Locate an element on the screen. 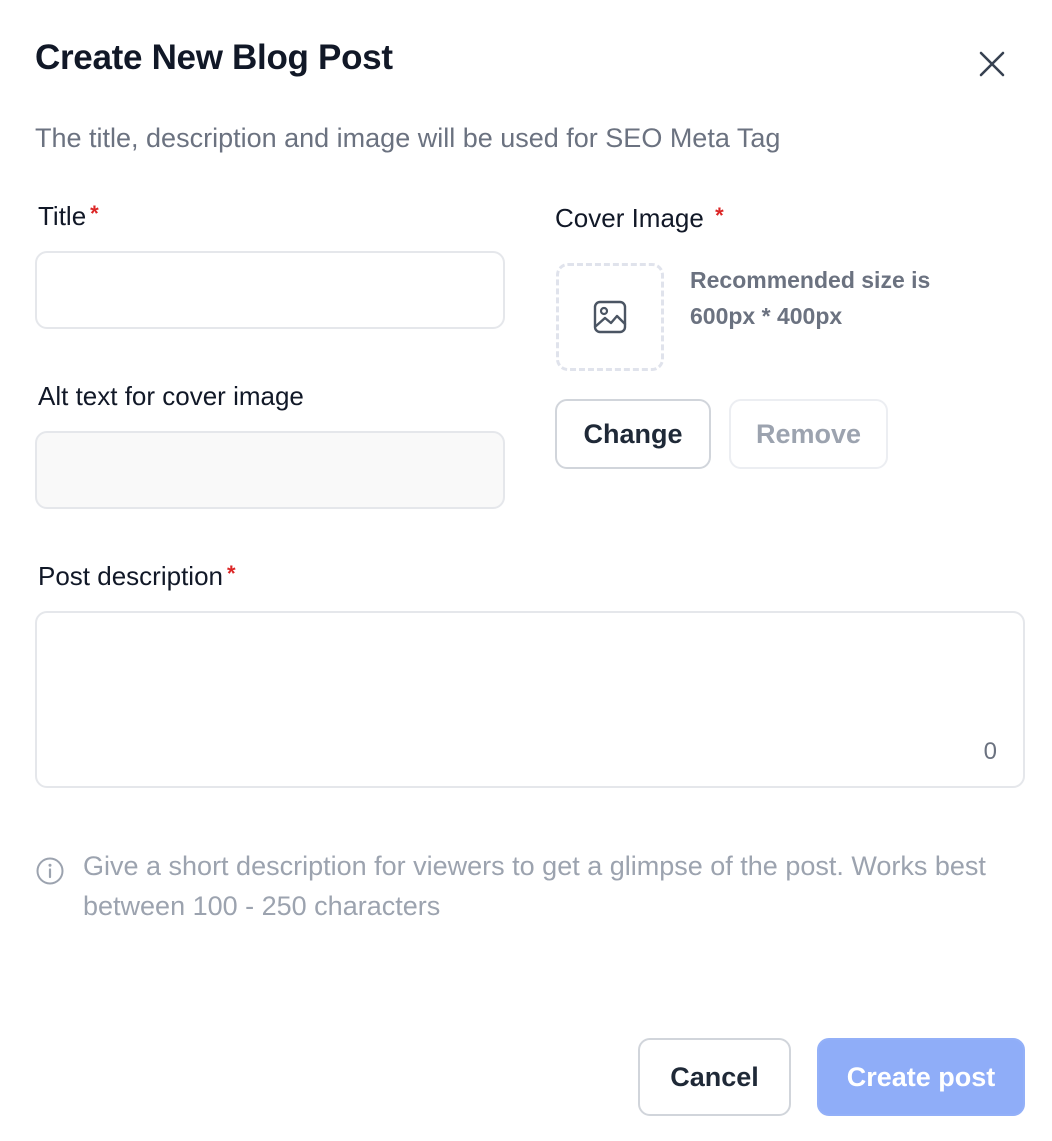  cover-image-hint: Recommended size is 600px * 400px is located at coordinates (810, 298).